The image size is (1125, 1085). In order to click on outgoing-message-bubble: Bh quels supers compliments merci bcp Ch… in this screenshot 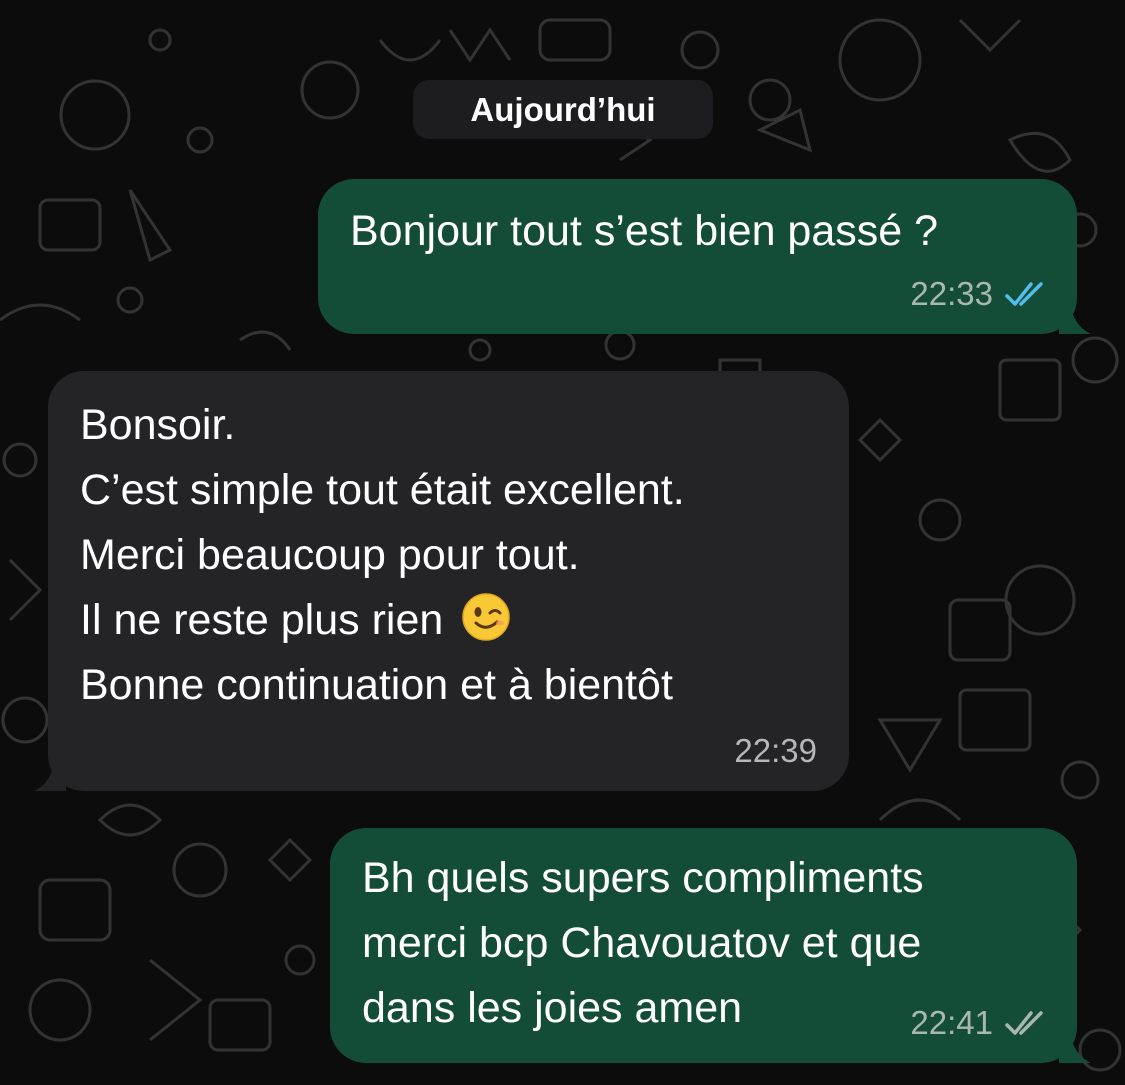, I will do `click(710, 945)`.